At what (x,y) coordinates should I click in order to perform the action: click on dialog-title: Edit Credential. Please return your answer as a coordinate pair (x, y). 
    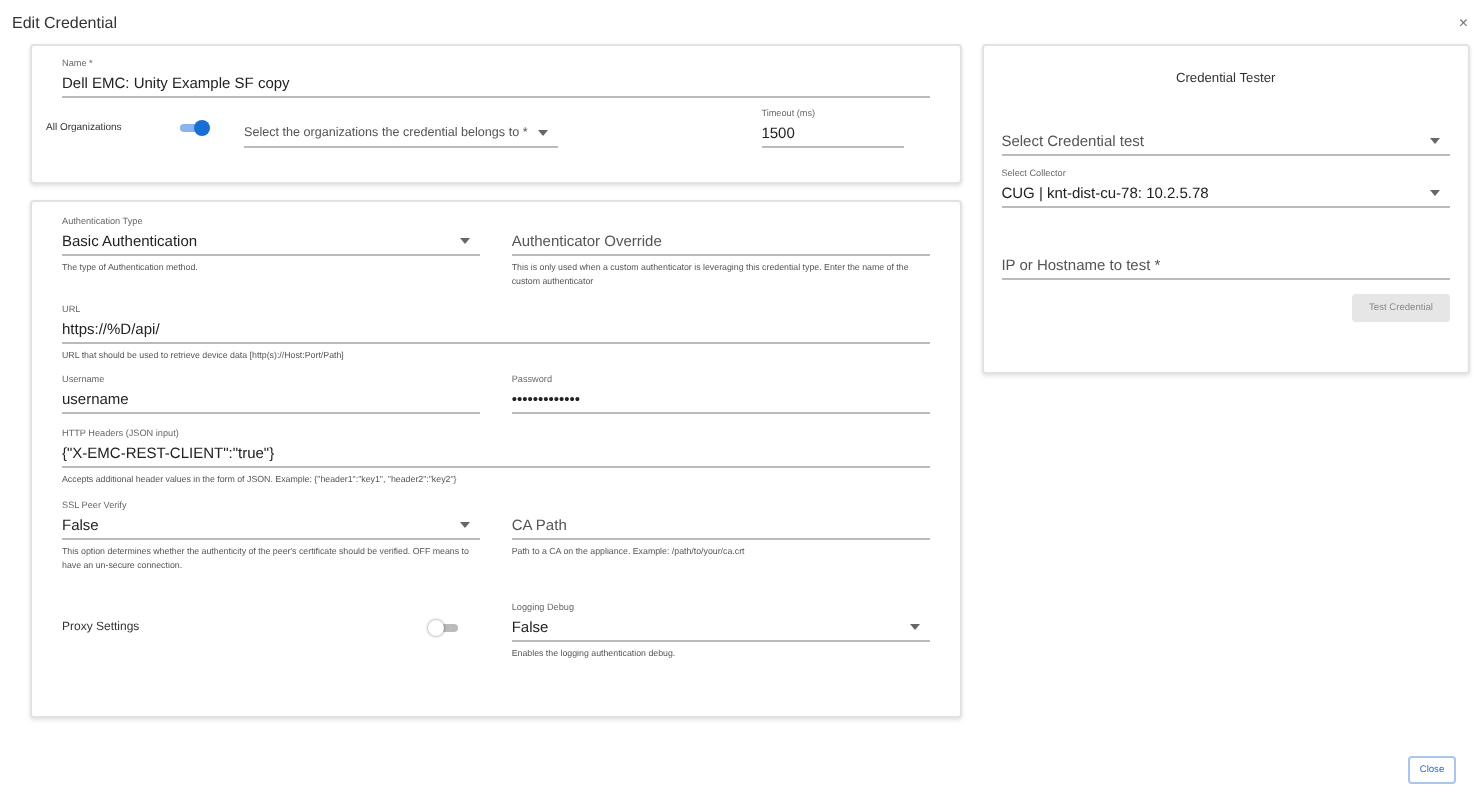
    Looking at the image, I should click on (64, 22).